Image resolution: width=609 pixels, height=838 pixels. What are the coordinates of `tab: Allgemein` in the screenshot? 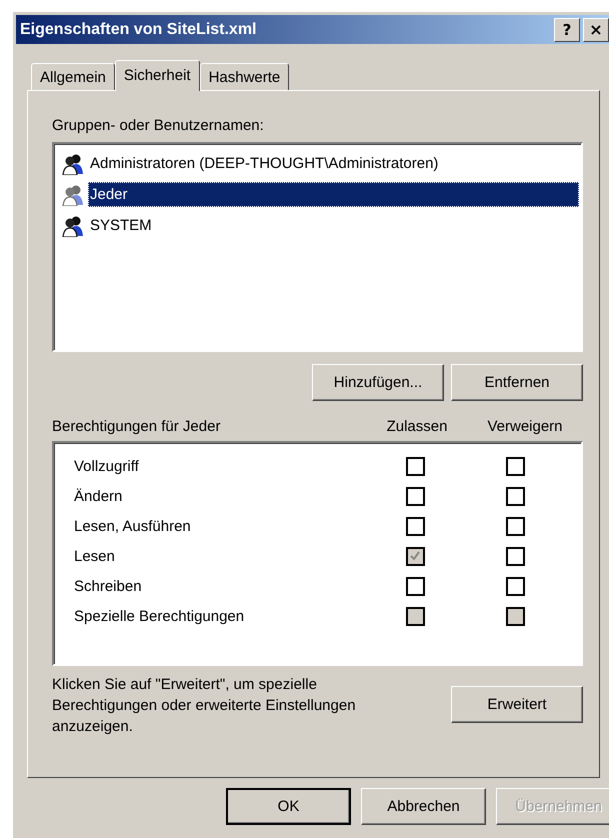 It's located at (73, 76).